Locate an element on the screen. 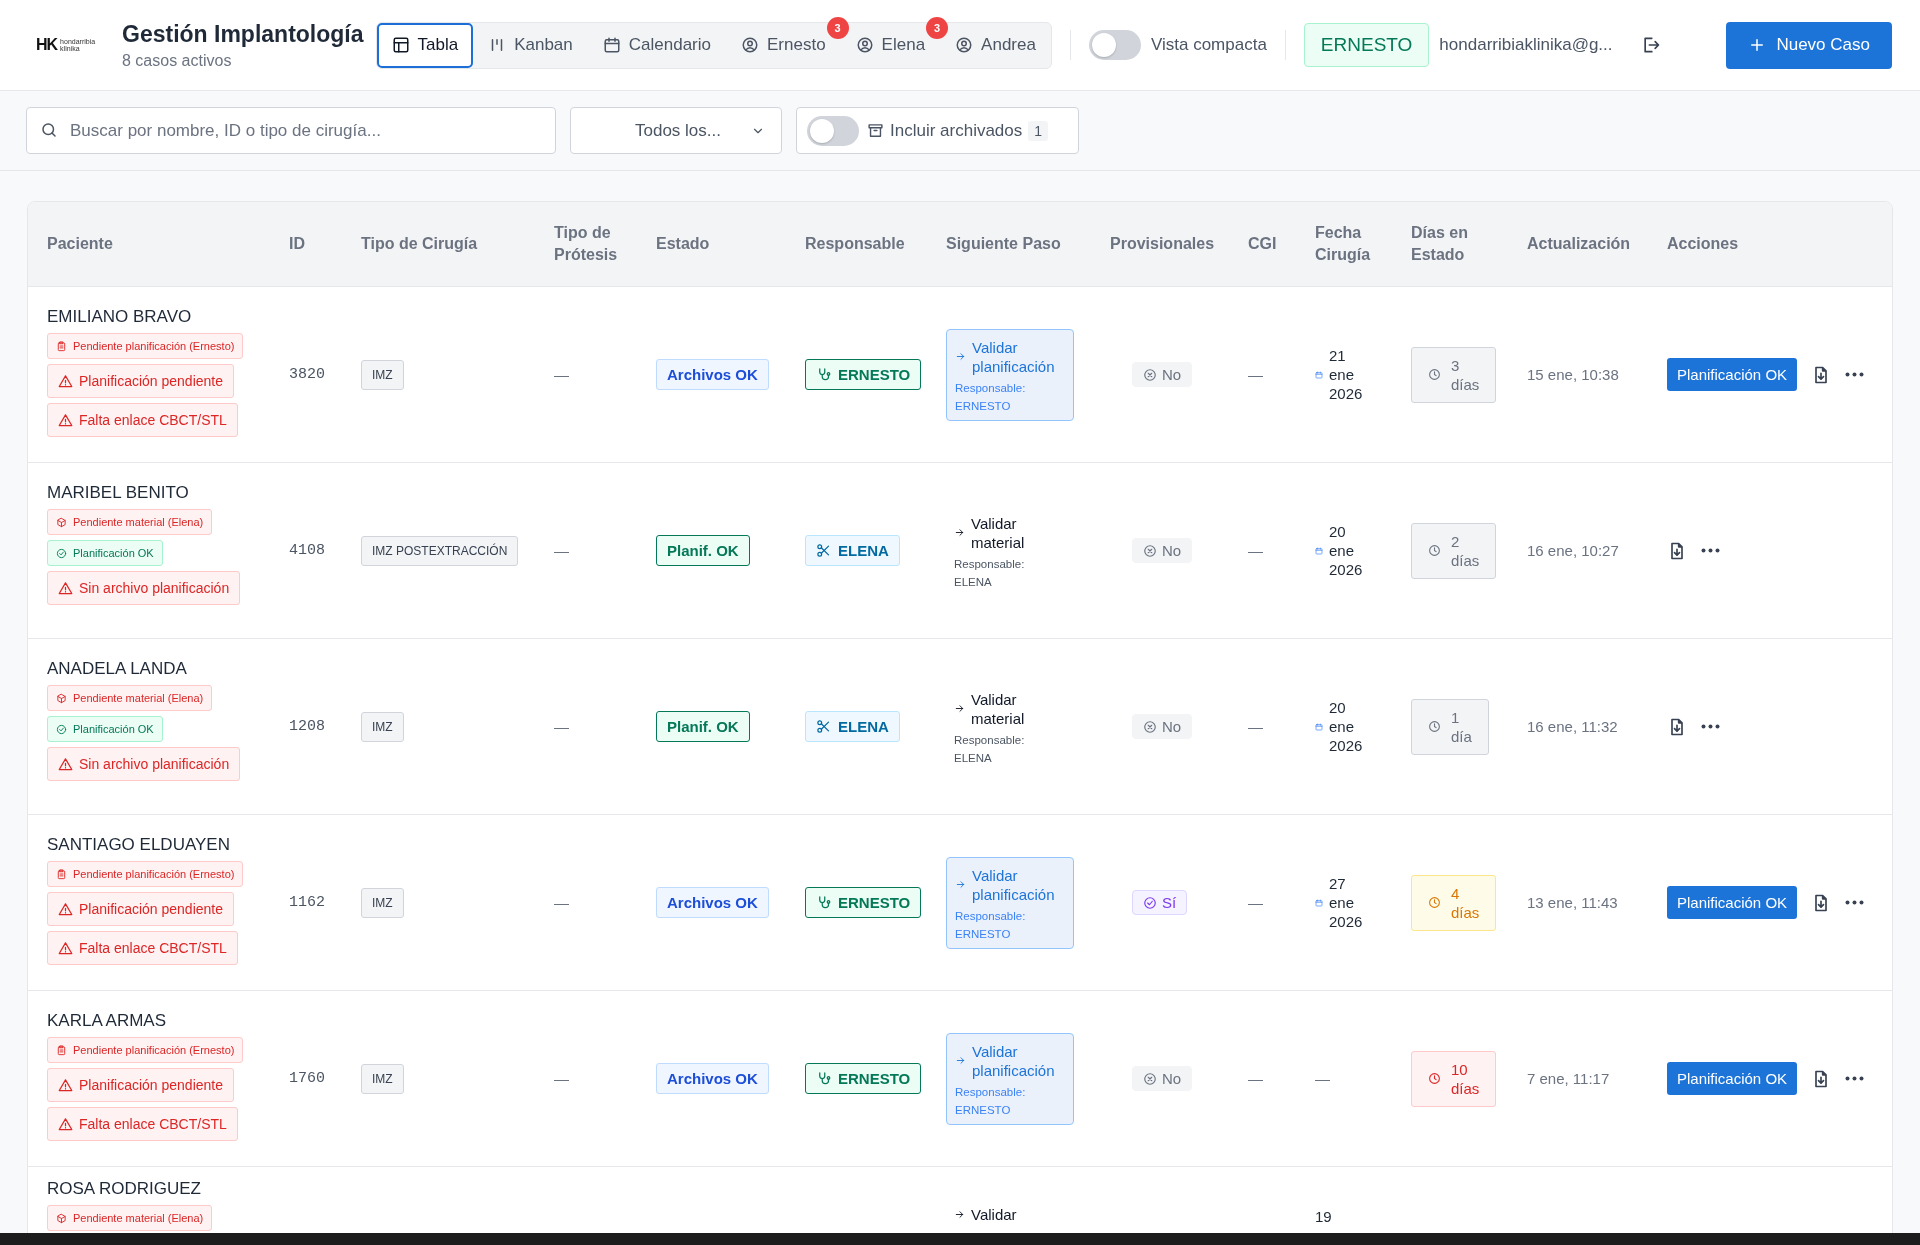  case-id: 1760 is located at coordinates (307, 1078).